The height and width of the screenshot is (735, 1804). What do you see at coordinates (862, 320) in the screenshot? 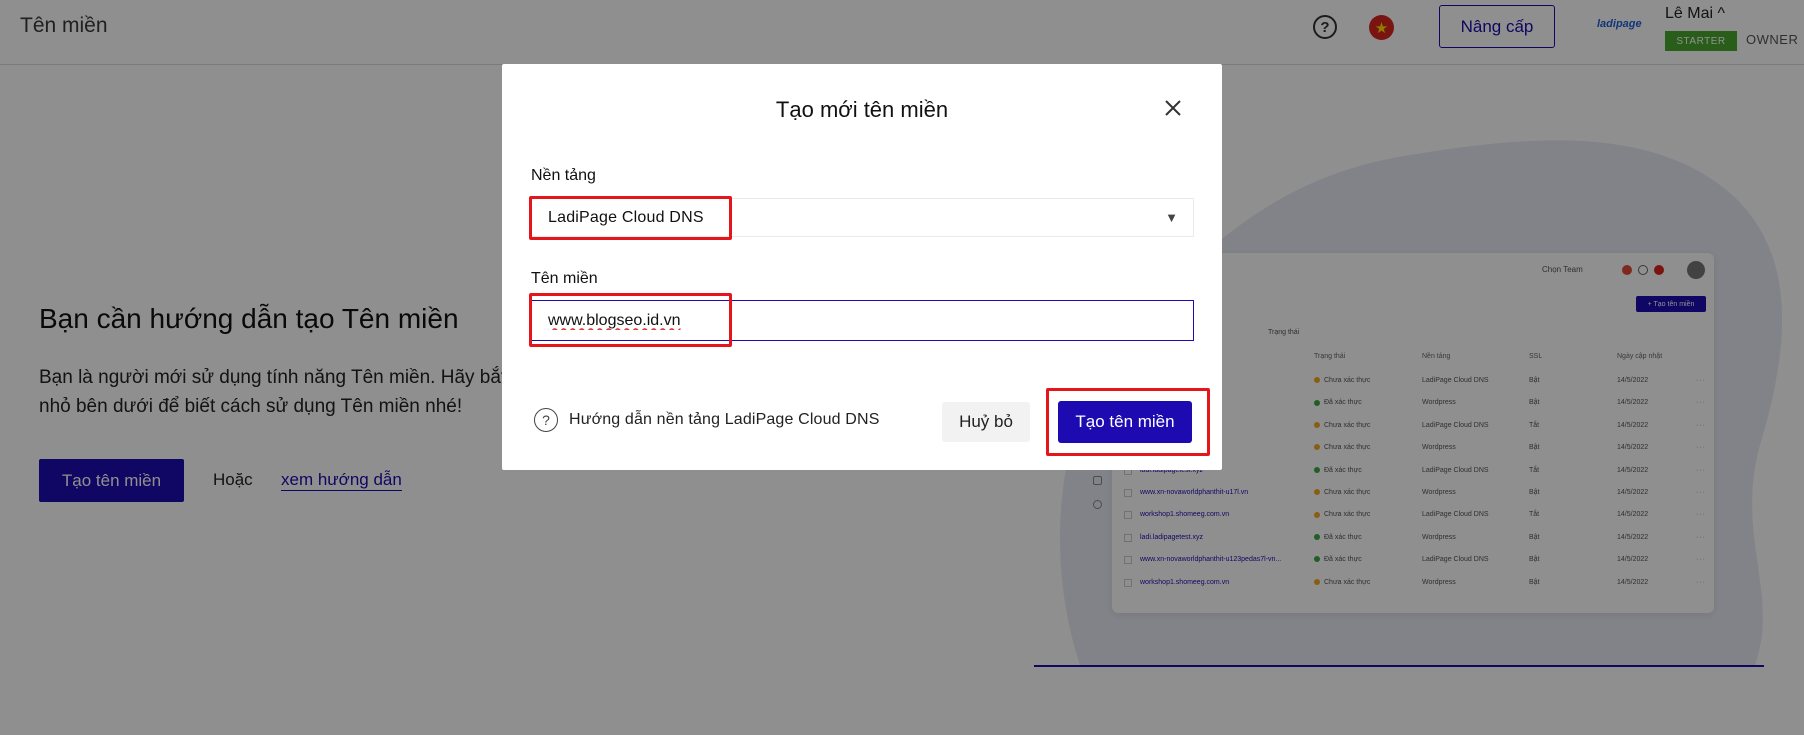
I see `domain-input` at bounding box center [862, 320].